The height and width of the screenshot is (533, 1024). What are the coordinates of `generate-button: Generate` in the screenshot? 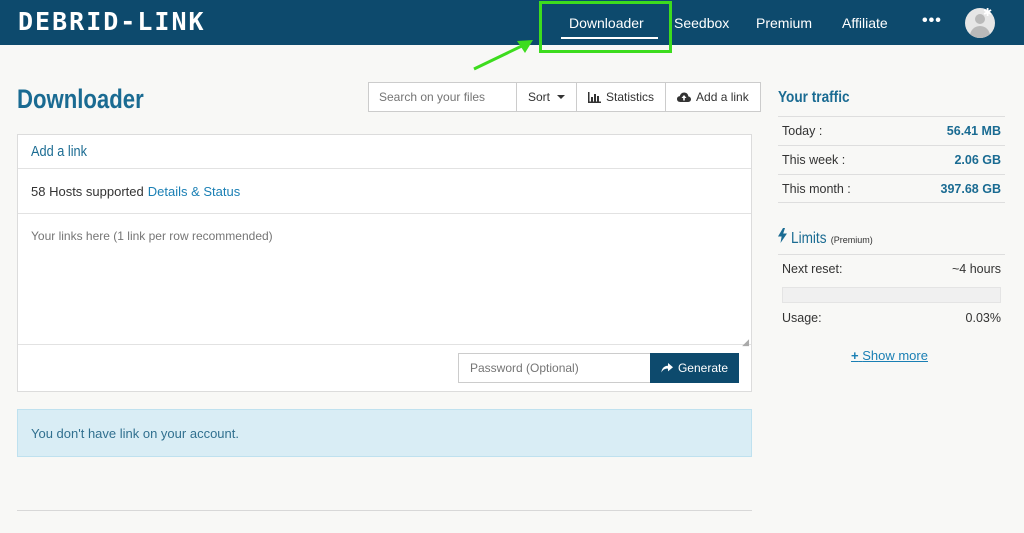 It's located at (694, 368).